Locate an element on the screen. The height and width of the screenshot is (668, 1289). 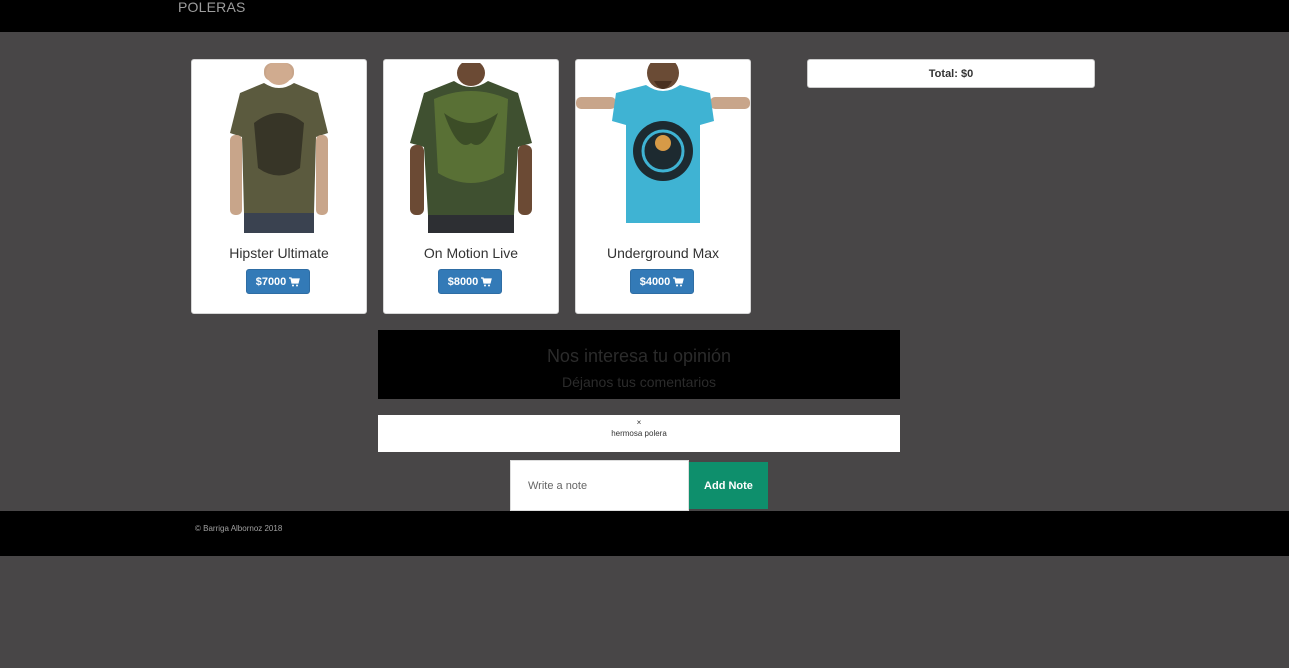
note-item: × hermosa polera is located at coordinates (639, 433).